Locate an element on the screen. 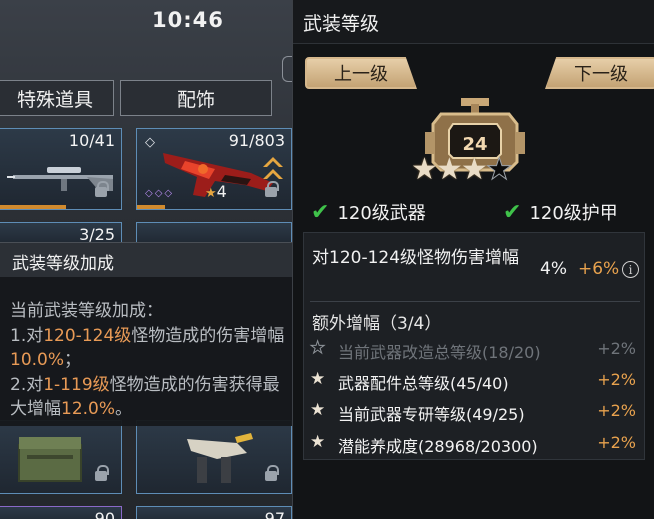  info-icon: i is located at coordinates (630, 269).